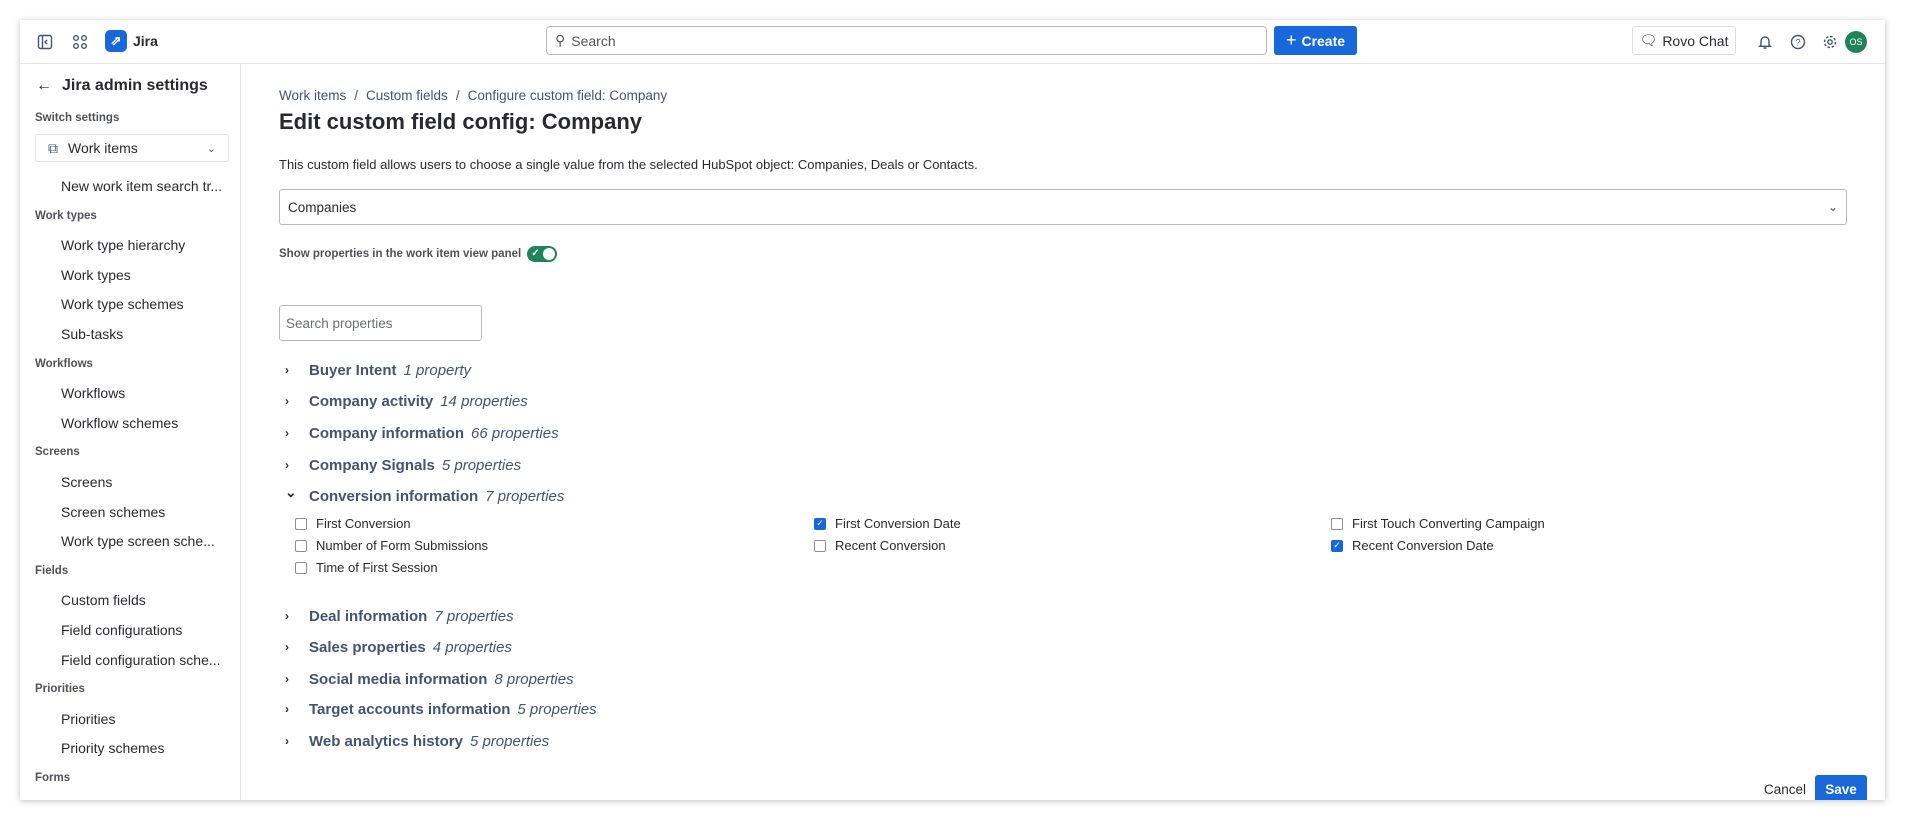  I want to click on sidebar-title: Jira admin settings, so click(135, 85).